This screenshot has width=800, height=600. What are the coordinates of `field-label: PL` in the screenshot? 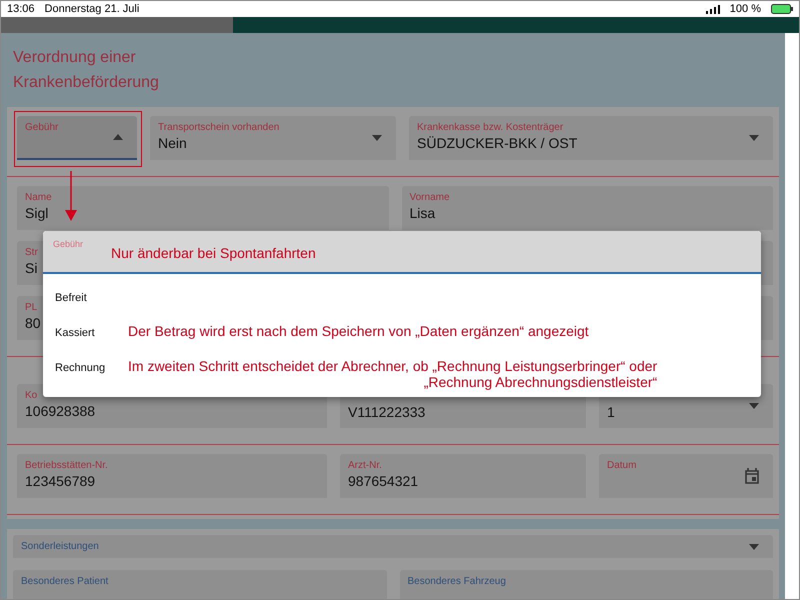 It's located at (31, 307).